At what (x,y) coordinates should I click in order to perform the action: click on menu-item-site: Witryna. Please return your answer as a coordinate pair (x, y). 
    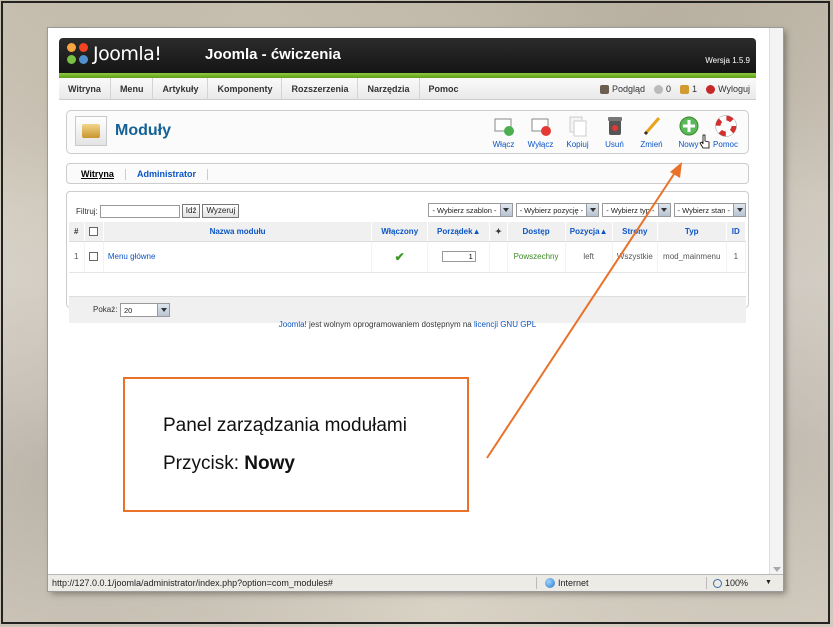
    Looking at the image, I should click on (85, 89).